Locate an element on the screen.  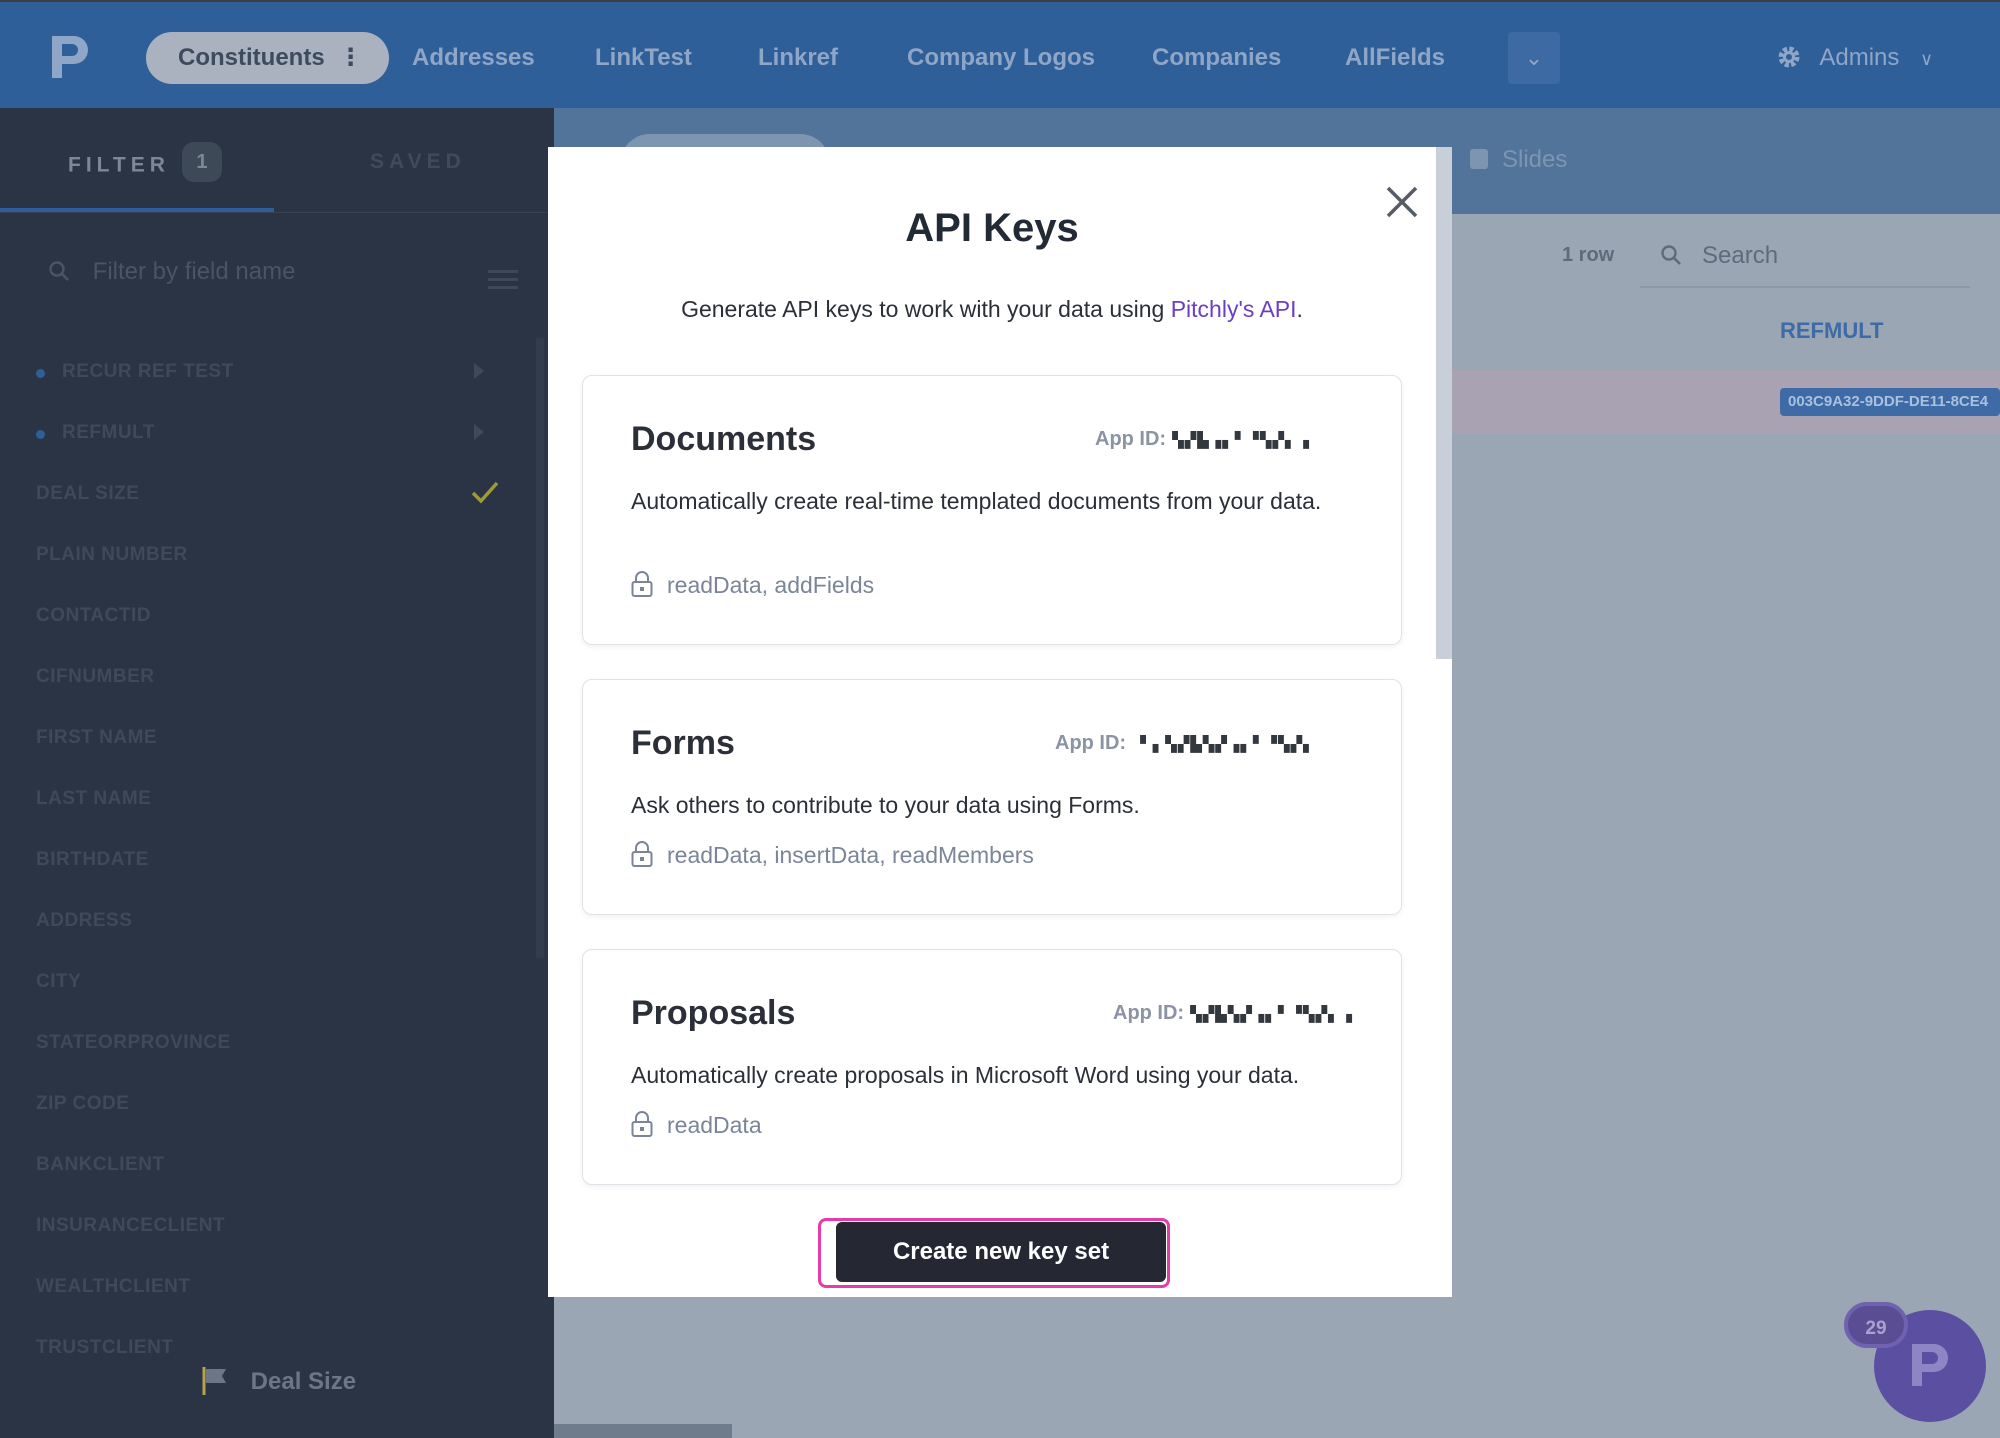
tab-filter-label: FILTER is located at coordinates (119, 165).